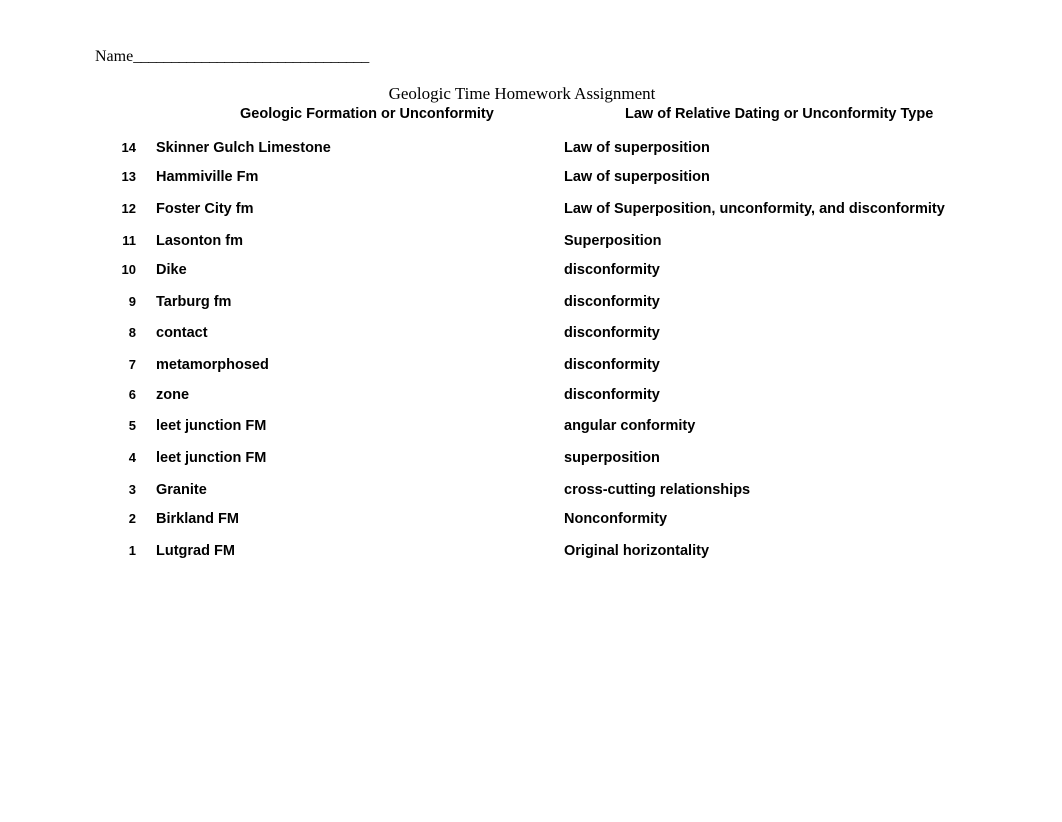  Describe the element at coordinates (531, 396) in the screenshot. I see `table-row: 6 zone disconformity` at that location.